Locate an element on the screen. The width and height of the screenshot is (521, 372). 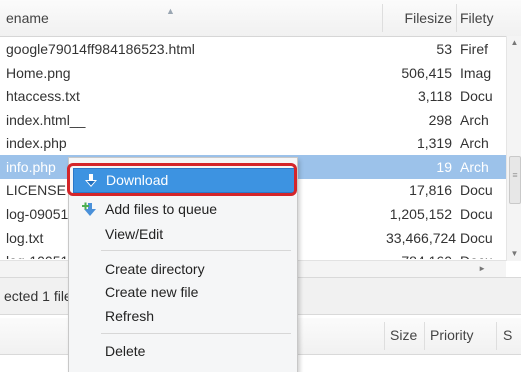
column-filetype: Filety is located at coordinates (482, 18).